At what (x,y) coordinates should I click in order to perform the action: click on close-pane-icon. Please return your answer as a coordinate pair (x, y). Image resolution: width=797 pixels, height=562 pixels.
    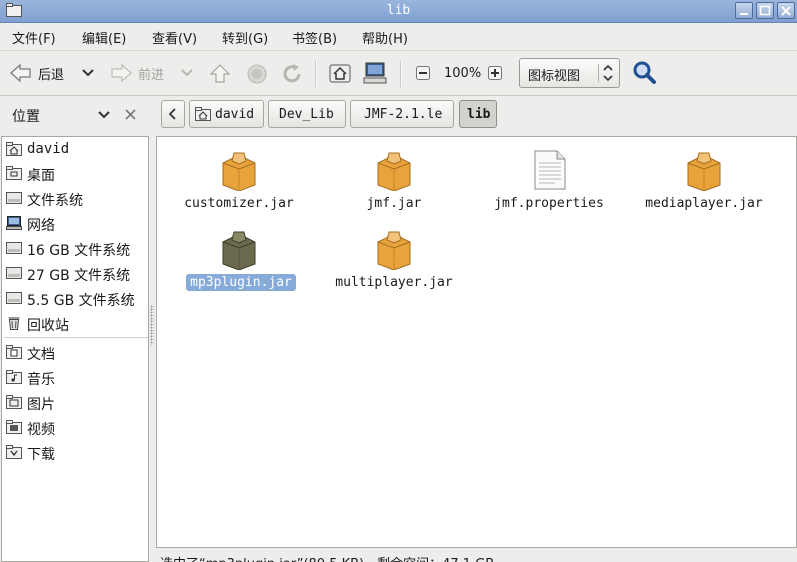
    Looking at the image, I should click on (130, 114).